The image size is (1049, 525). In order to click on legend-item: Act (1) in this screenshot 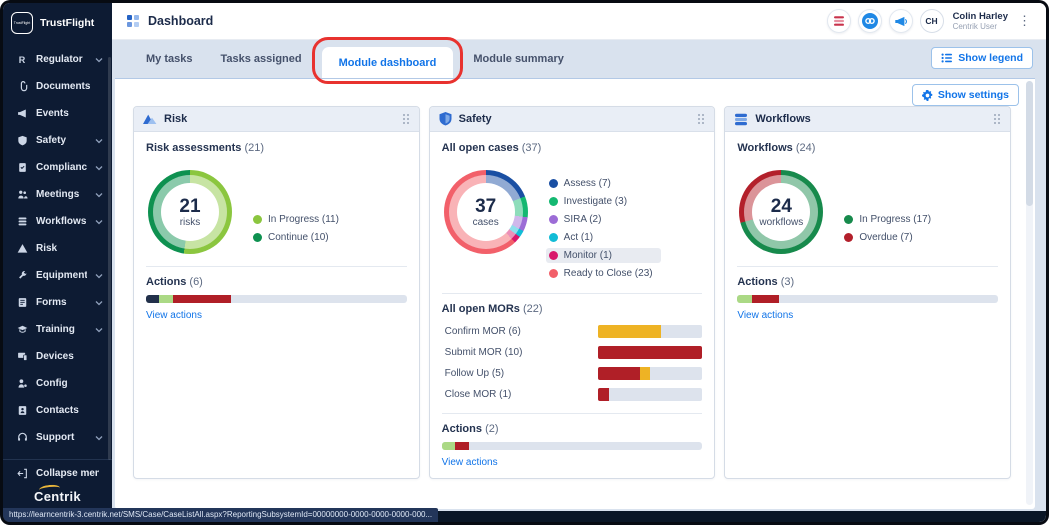, I will do `click(603, 237)`.